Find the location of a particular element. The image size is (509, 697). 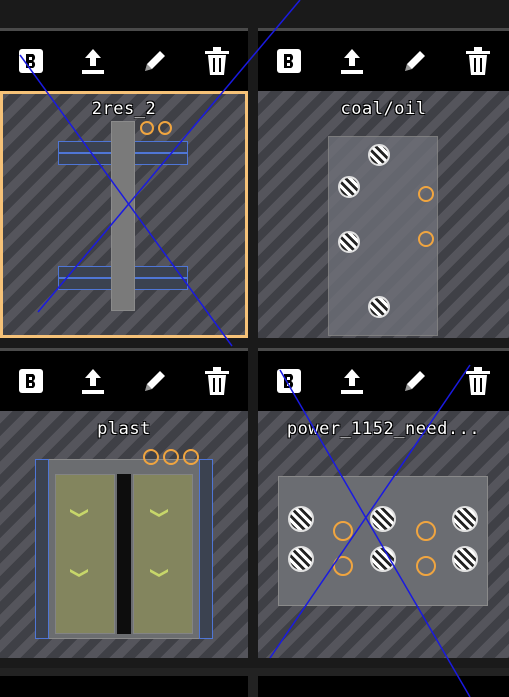

blueprint-title: 2res_2 is located at coordinates (124, 109).